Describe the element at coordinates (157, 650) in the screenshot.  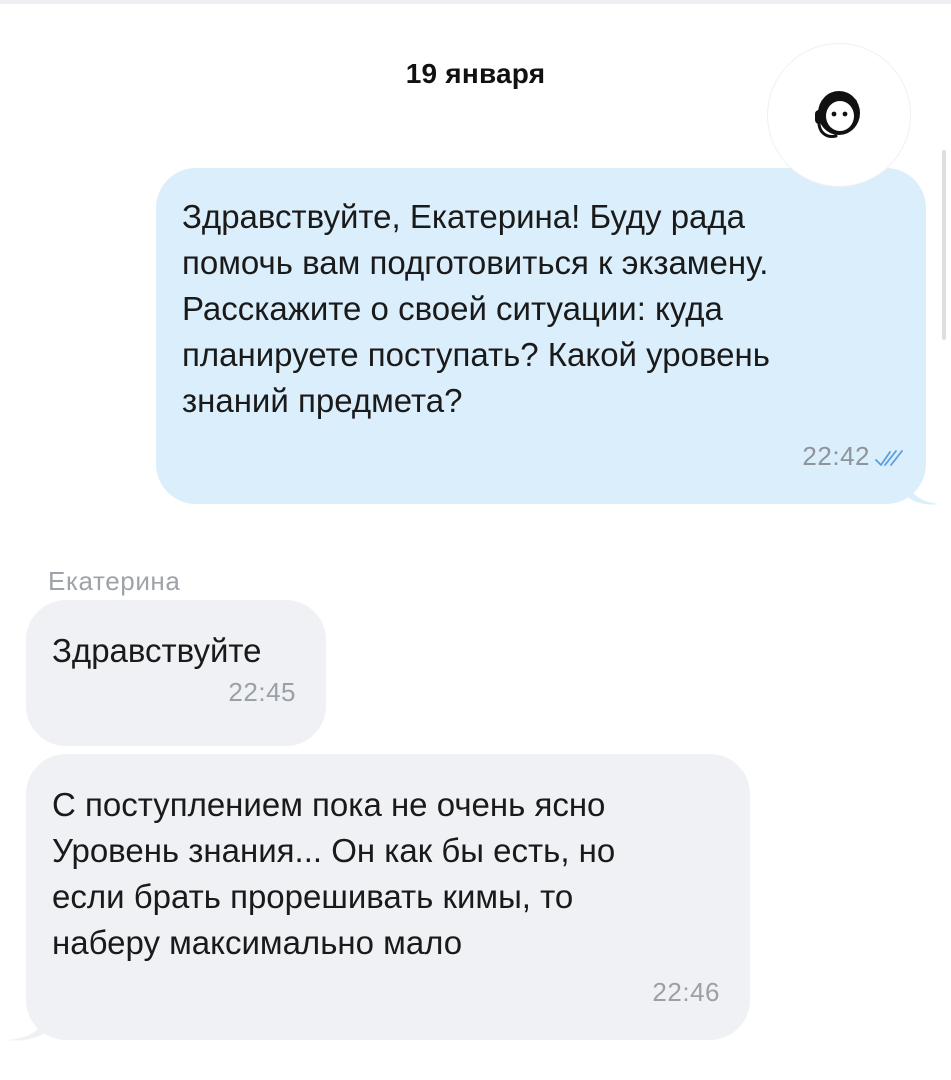
I see `message-text: Здравствуйте` at that location.